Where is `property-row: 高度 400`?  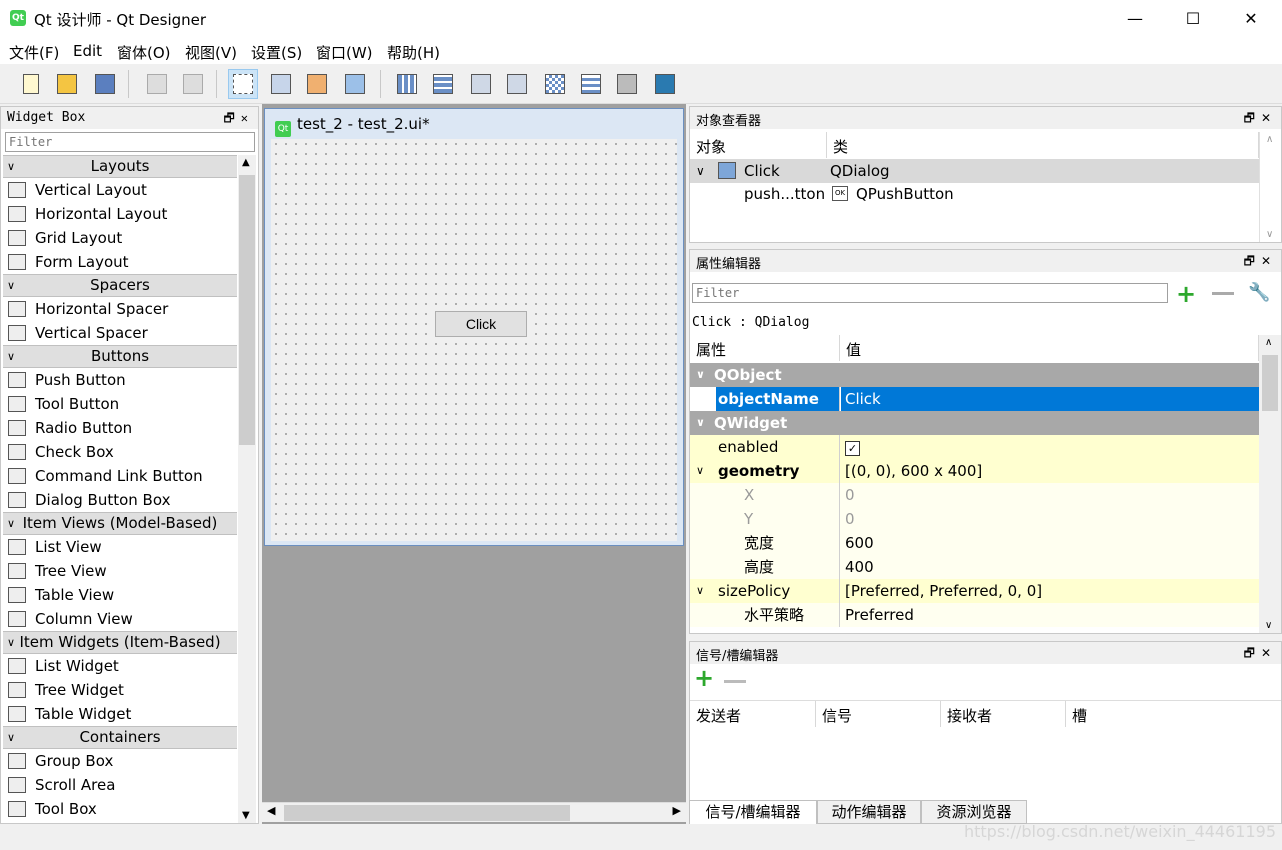
property-row: 高度 400 is located at coordinates (974, 567).